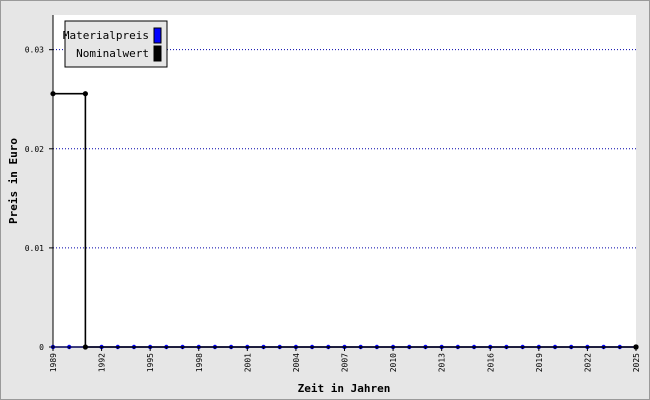 This screenshot has width=650, height=400. I want to click on legend-label-materialpreis: Materialpreis, so click(106, 35).